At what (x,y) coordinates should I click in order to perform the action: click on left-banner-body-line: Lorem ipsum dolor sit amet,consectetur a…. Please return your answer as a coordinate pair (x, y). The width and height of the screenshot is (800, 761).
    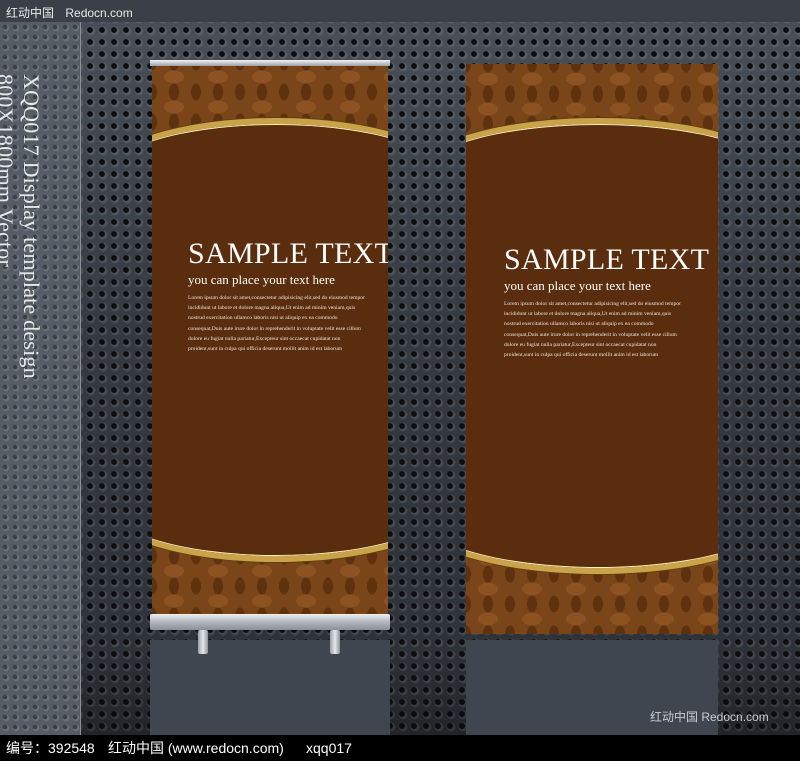
    Looking at the image, I should click on (276, 298).